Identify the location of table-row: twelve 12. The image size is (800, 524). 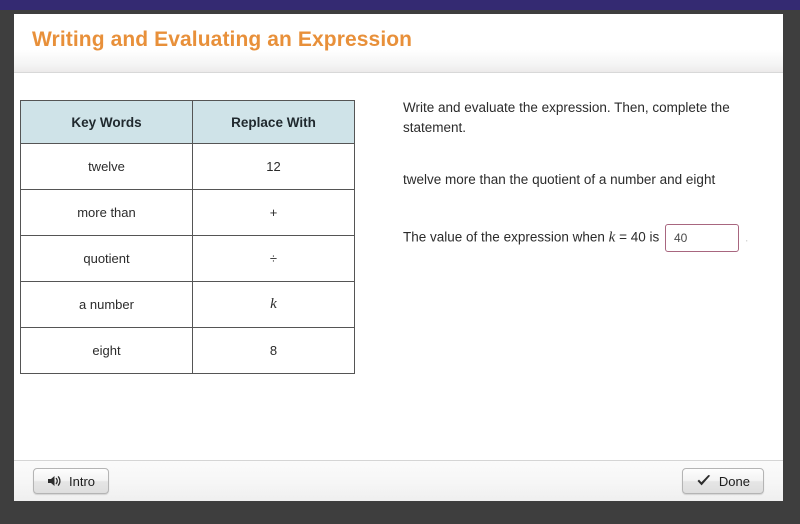
(187, 166).